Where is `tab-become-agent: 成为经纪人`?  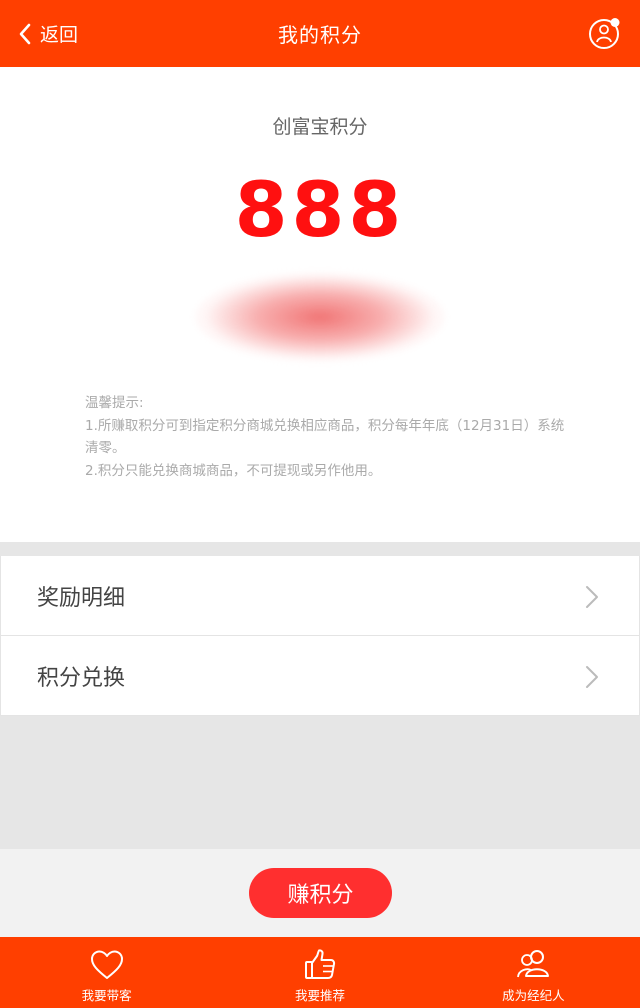
tab-become-agent: 成为经纪人 is located at coordinates (533, 972).